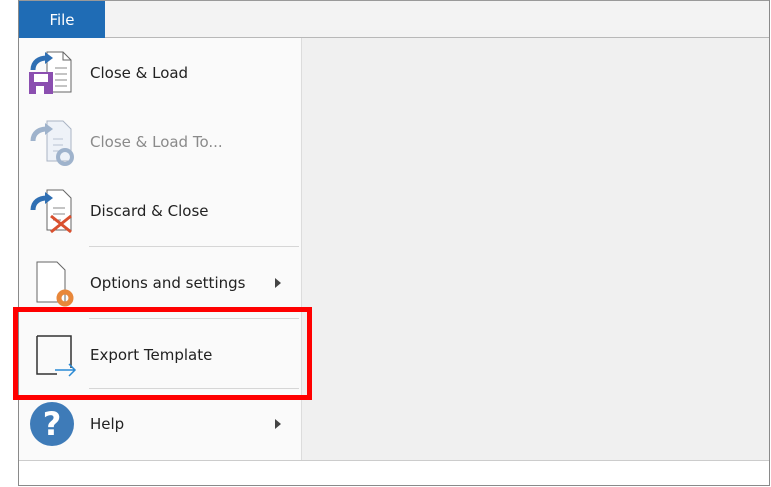 Image resolution: width=771 pixels, height=487 pixels. I want to click on close-and-load-icon, so click(50, 72).